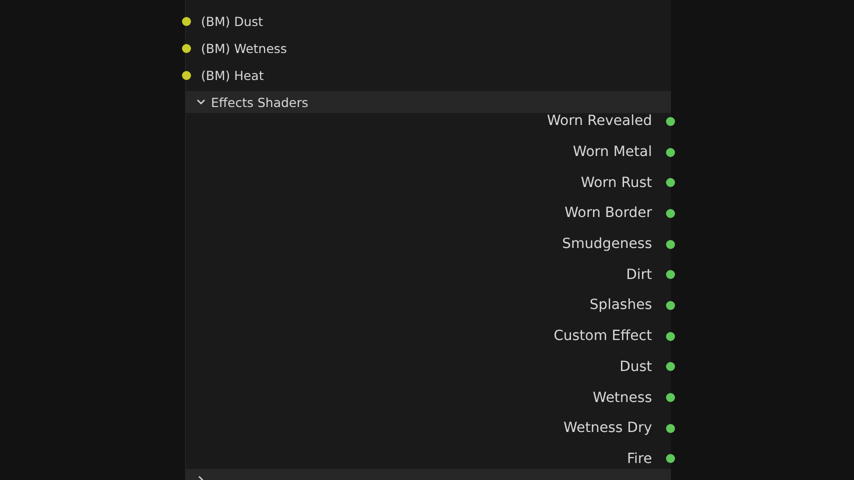 Image resolution: width=854 pixels, height=480 pixels. Describe the element at coordinates (244, 48) in the screenshot. I see `socket-label: (BM) Wetness` at that location.